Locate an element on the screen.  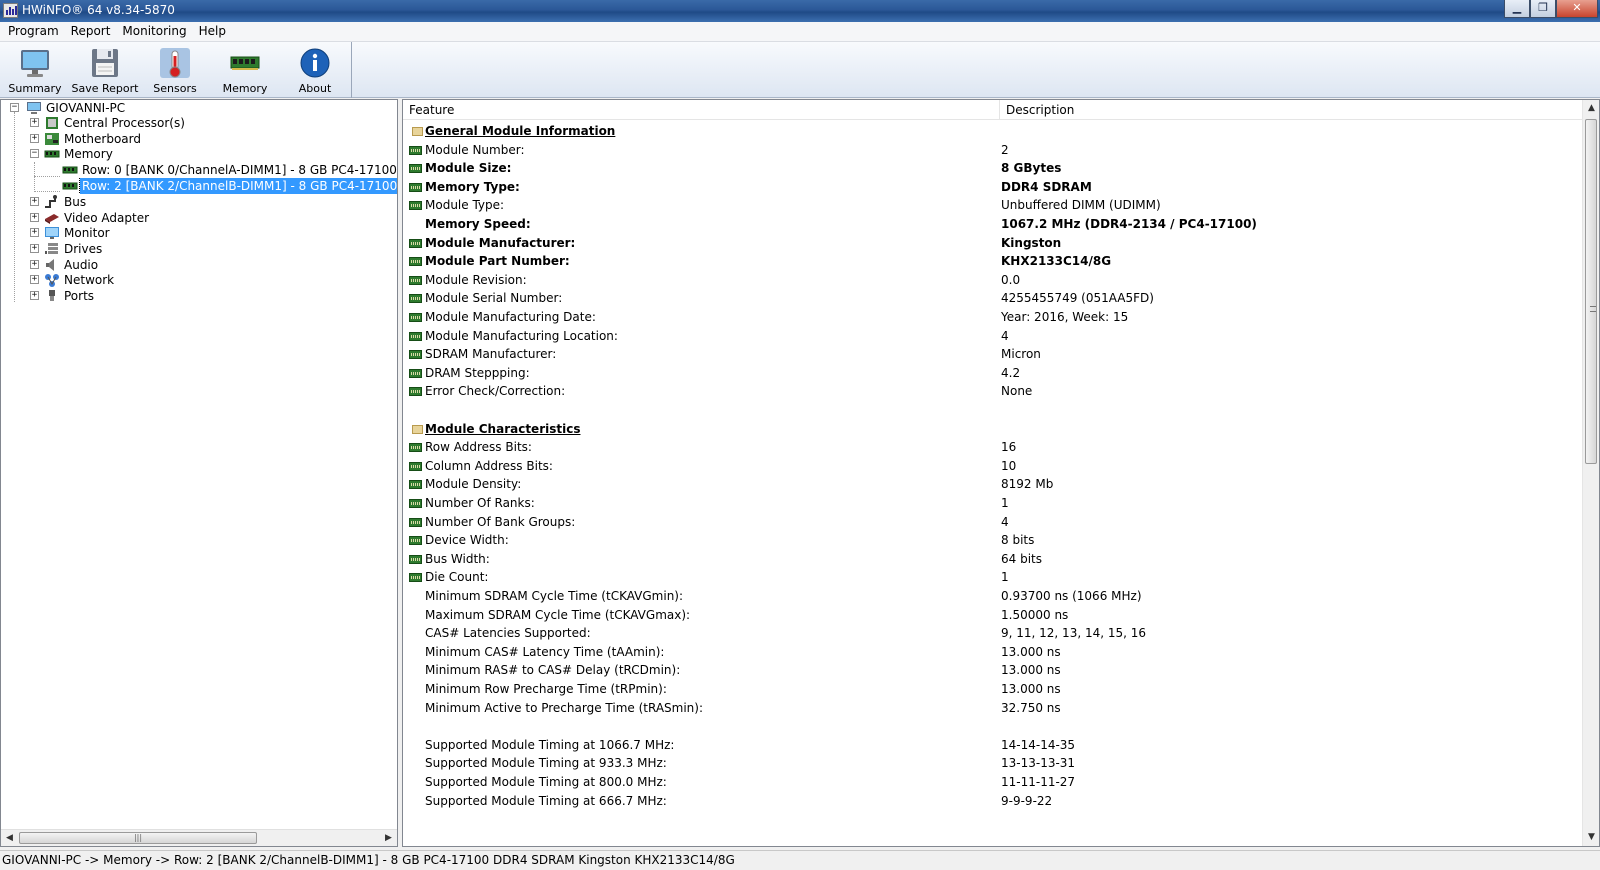
detail-row: Module Density: 8192 Mb is located at coordinates (993, 484).